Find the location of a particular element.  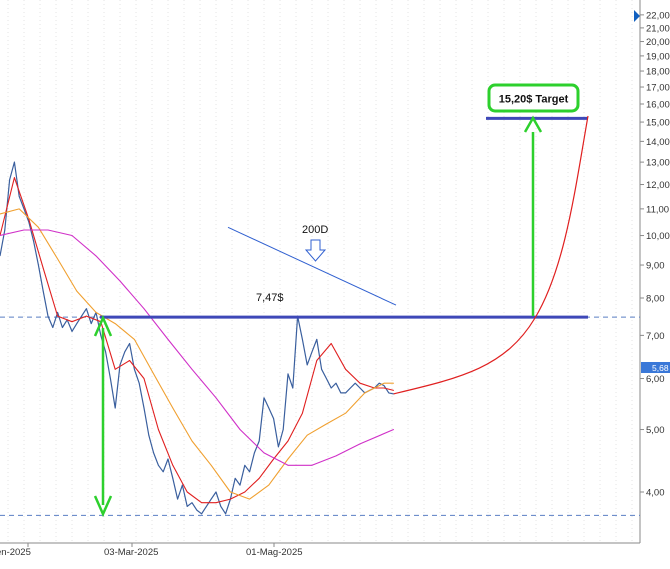

y-tick-label: 19,00 is located at coordinates (658, 56).